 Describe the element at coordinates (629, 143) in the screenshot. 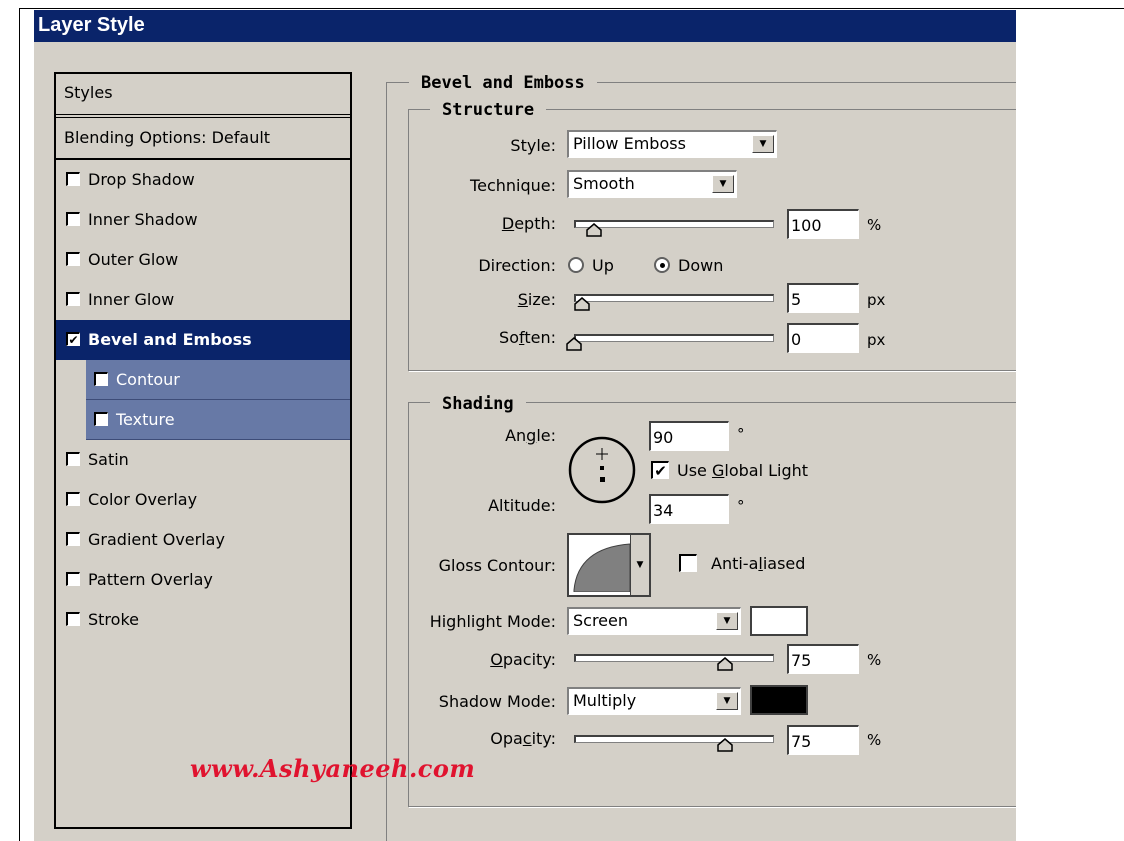

I see `style-select-value: Pillow Emboss` at that location.